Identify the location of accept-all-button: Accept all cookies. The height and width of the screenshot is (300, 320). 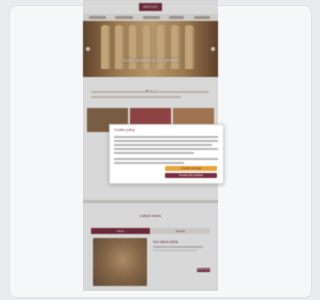
(191, 175).